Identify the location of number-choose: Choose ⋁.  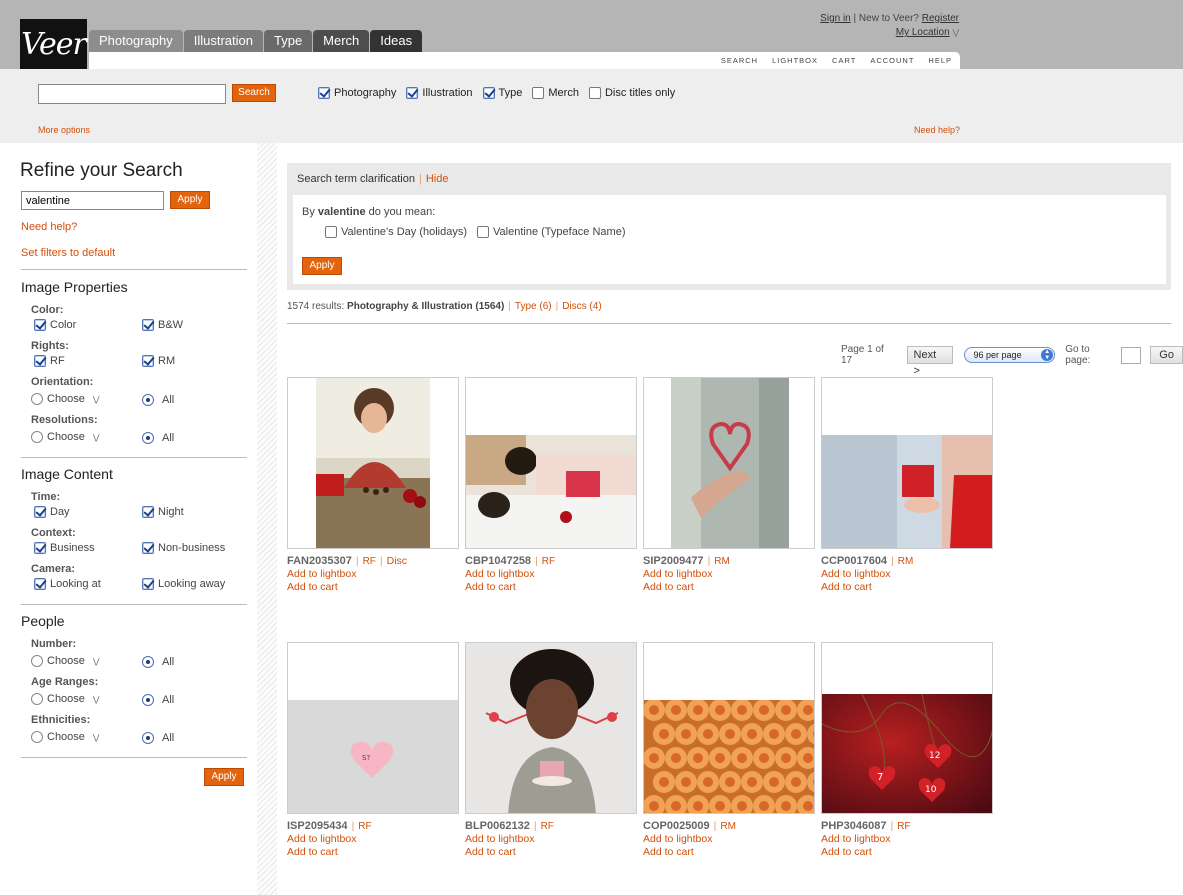
(65, 661).